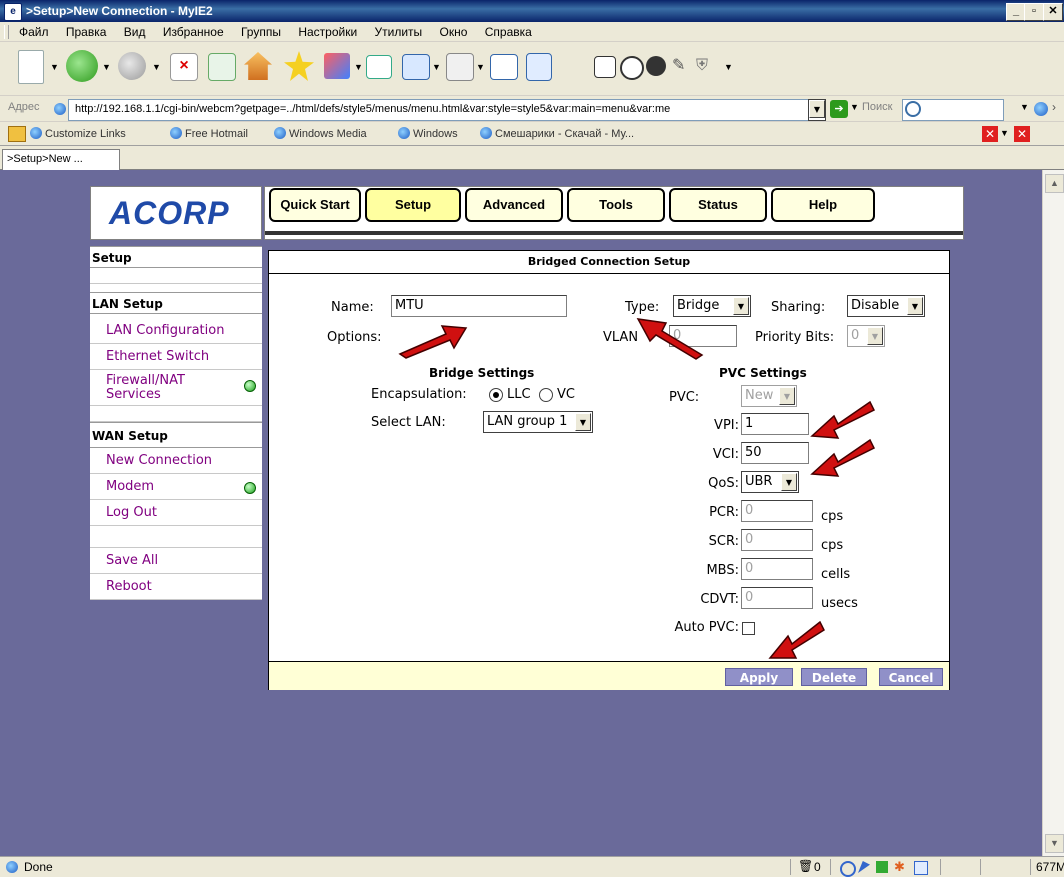  What do you see at coordinates (1054, 183) in the screenshot?
I see `scroll-up-icon: ▲` at bounding box center [1054, 183].